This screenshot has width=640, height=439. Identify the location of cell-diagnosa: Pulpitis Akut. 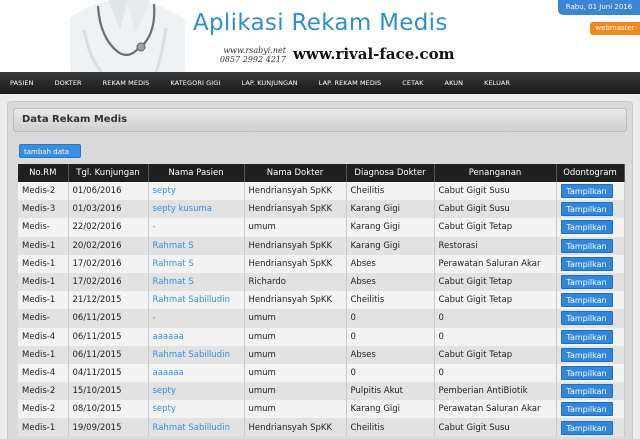
(390, 391).